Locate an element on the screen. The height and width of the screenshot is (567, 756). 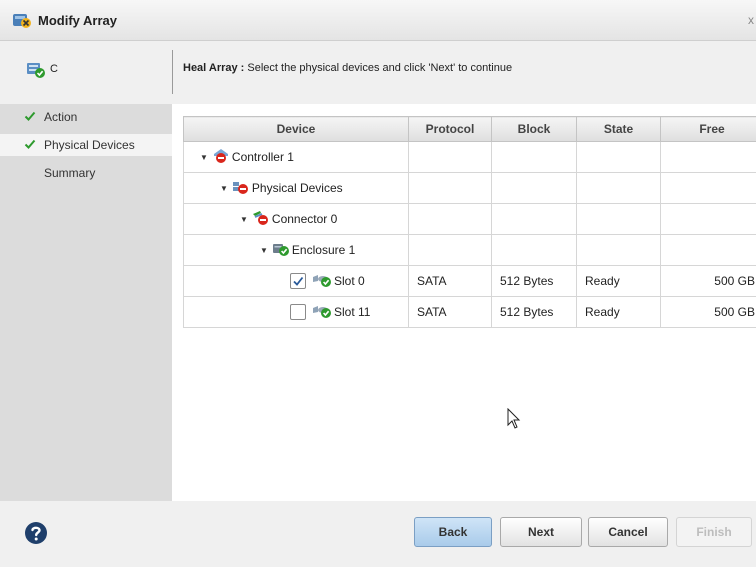
step-summary: Summary is located at coordinates (86, 173).